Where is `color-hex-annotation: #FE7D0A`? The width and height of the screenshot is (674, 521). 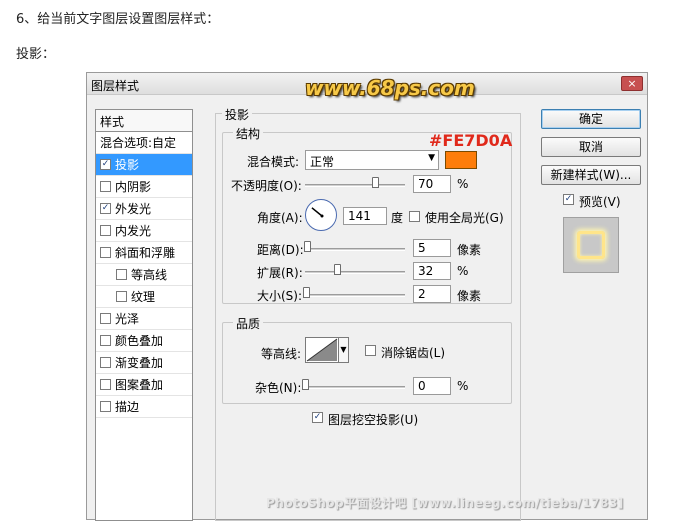
color-hex-annotation: #FE7D0A is located at coordinates (471, 140).